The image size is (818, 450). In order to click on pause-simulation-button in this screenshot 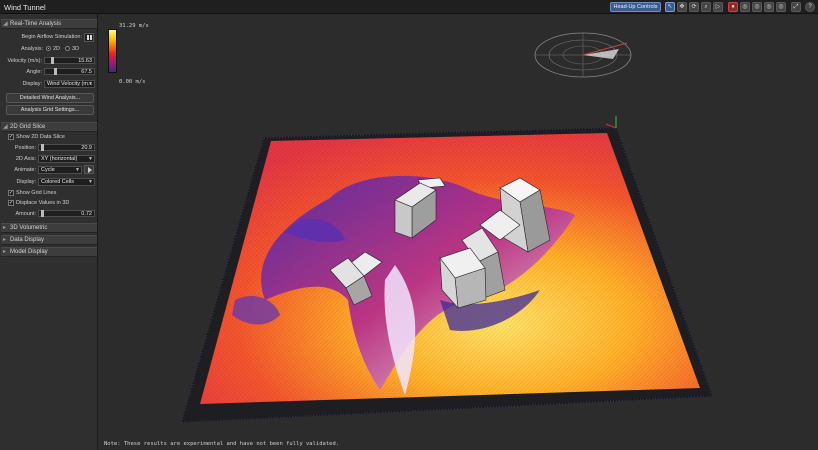, I will do `click(89, 37)`.